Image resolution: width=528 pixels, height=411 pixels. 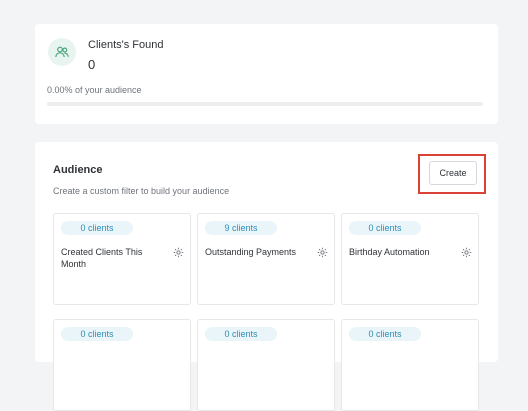 What do you see at coordinates (94, 90) in the screenshot?
I see `audience-percent-label: 0.00% of your audience` at bounding box center [94, 90].